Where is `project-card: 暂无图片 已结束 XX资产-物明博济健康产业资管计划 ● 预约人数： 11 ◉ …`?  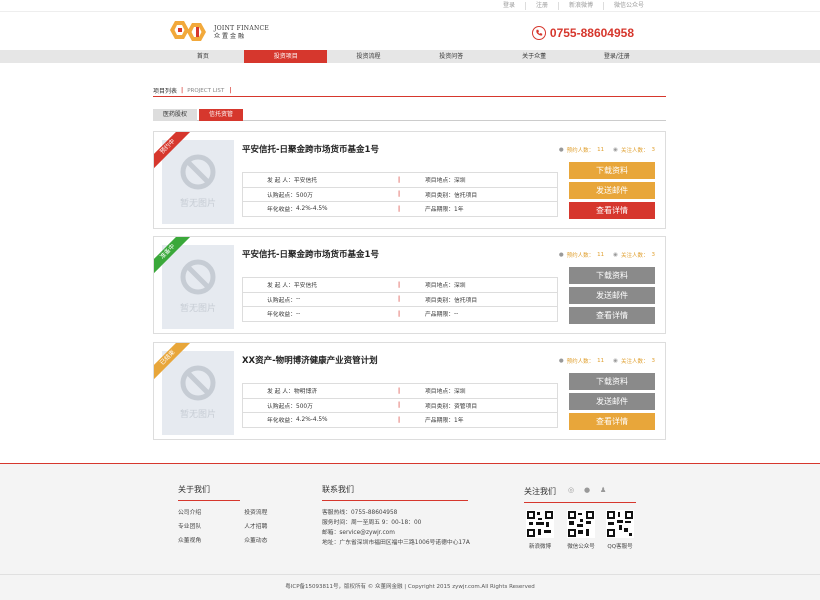
project-card: 暂无图片 已结束 XX资产-物明博济健康产业资管计划 ● 预约人数： 11 ◉ … is located at coordinates (409, 391).